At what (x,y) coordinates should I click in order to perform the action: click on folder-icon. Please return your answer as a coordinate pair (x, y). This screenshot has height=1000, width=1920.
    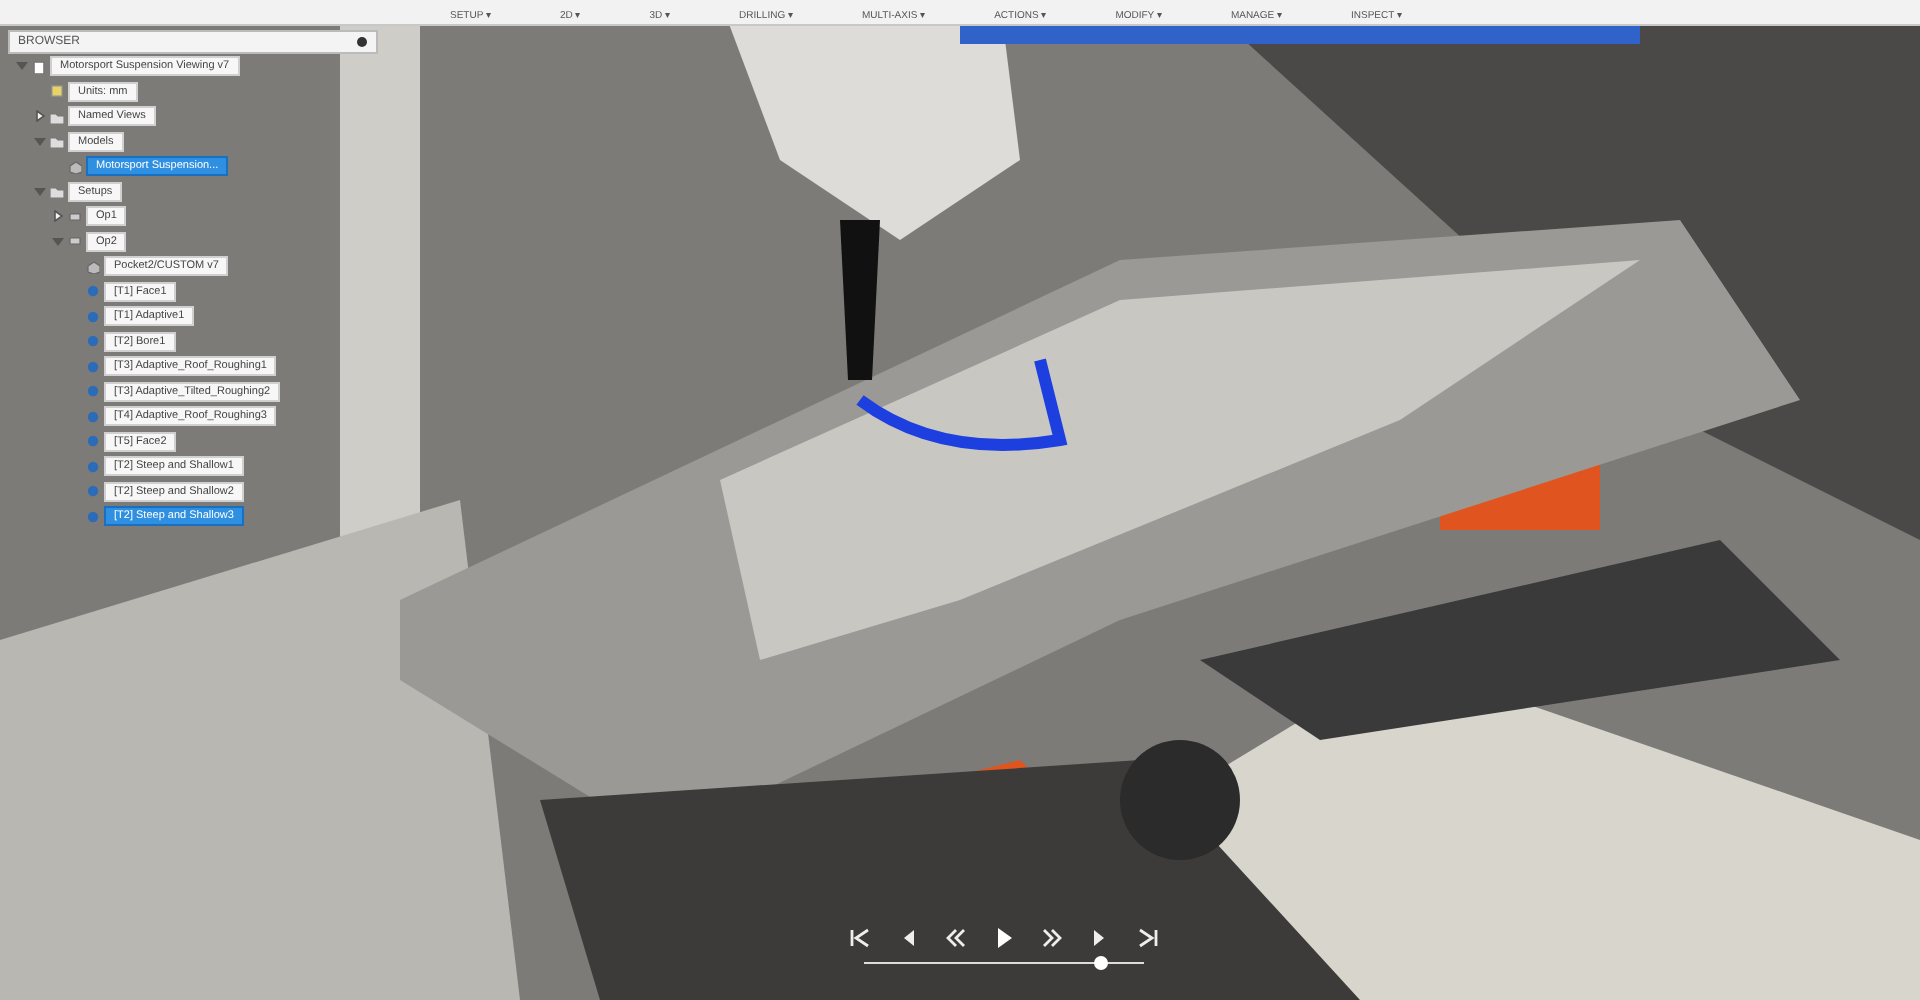
    Looking at the image, I should click on (57, 191).